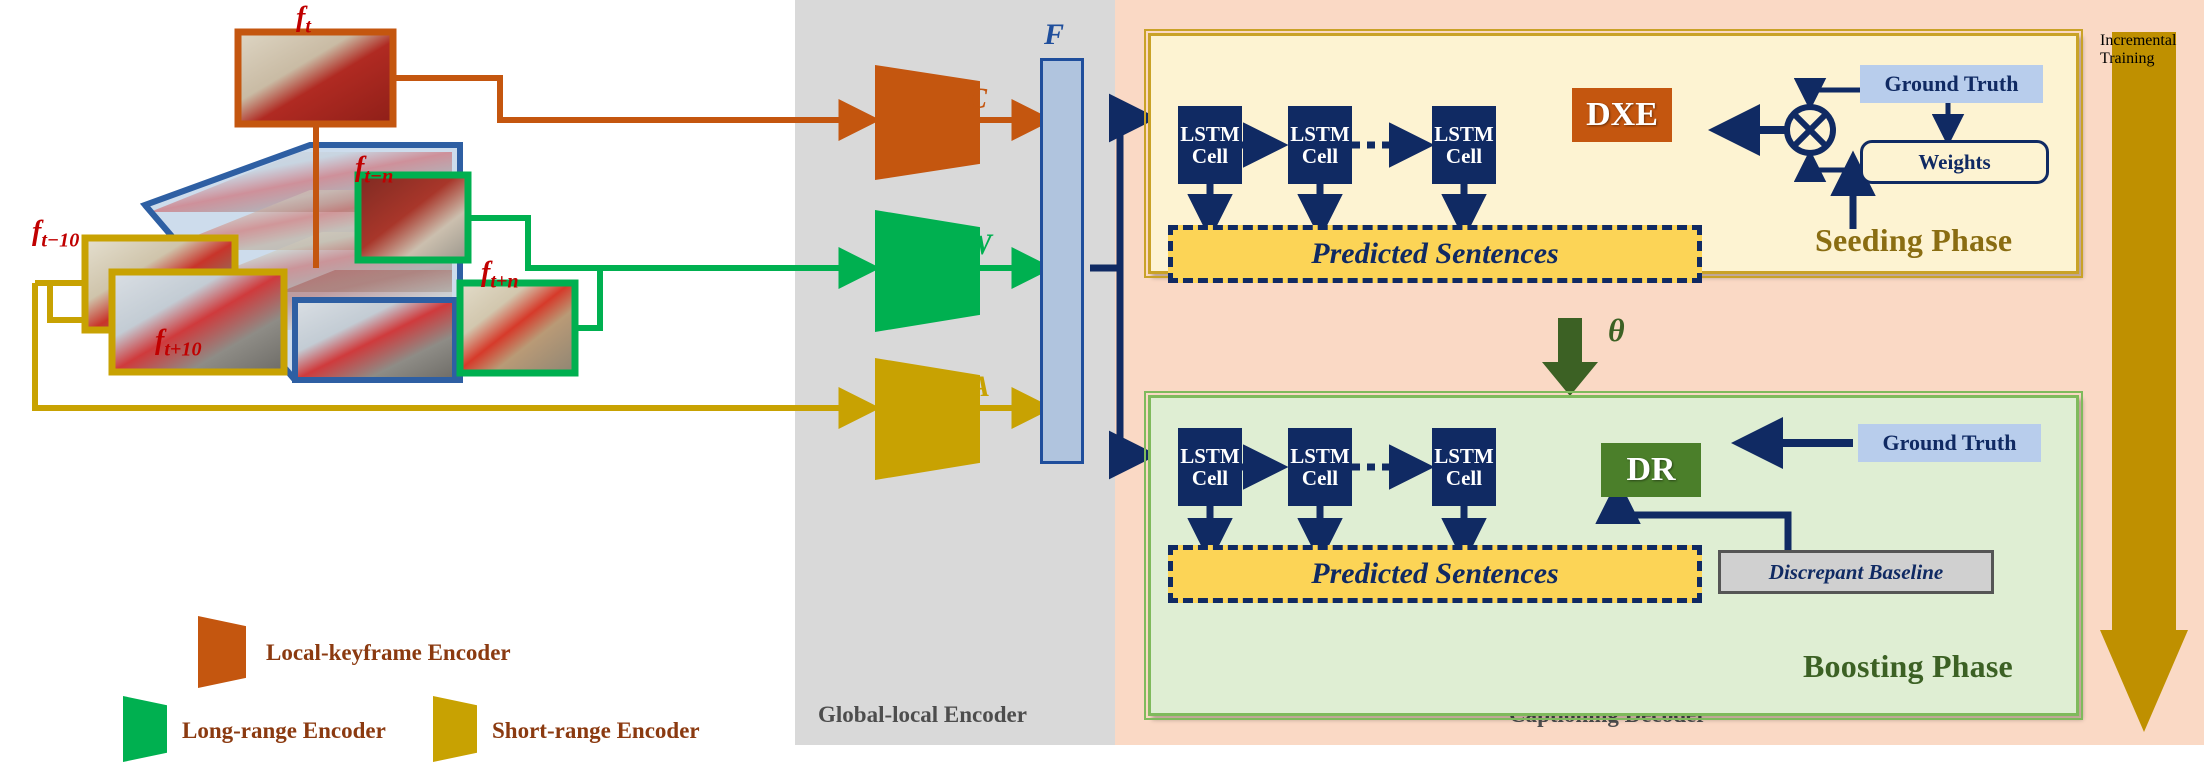  I want to click on legend-label-long-range: Long-range Encoder, so click(284, 730).